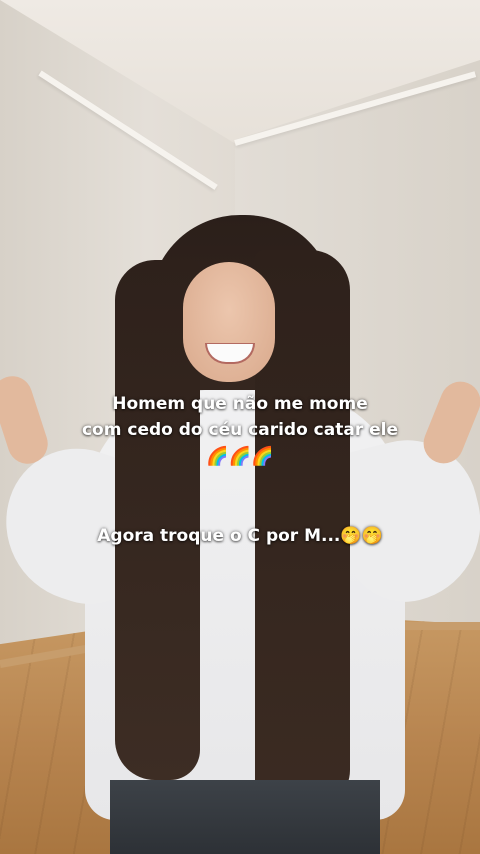  I want to click on baseboard-right, so click(440, 626).